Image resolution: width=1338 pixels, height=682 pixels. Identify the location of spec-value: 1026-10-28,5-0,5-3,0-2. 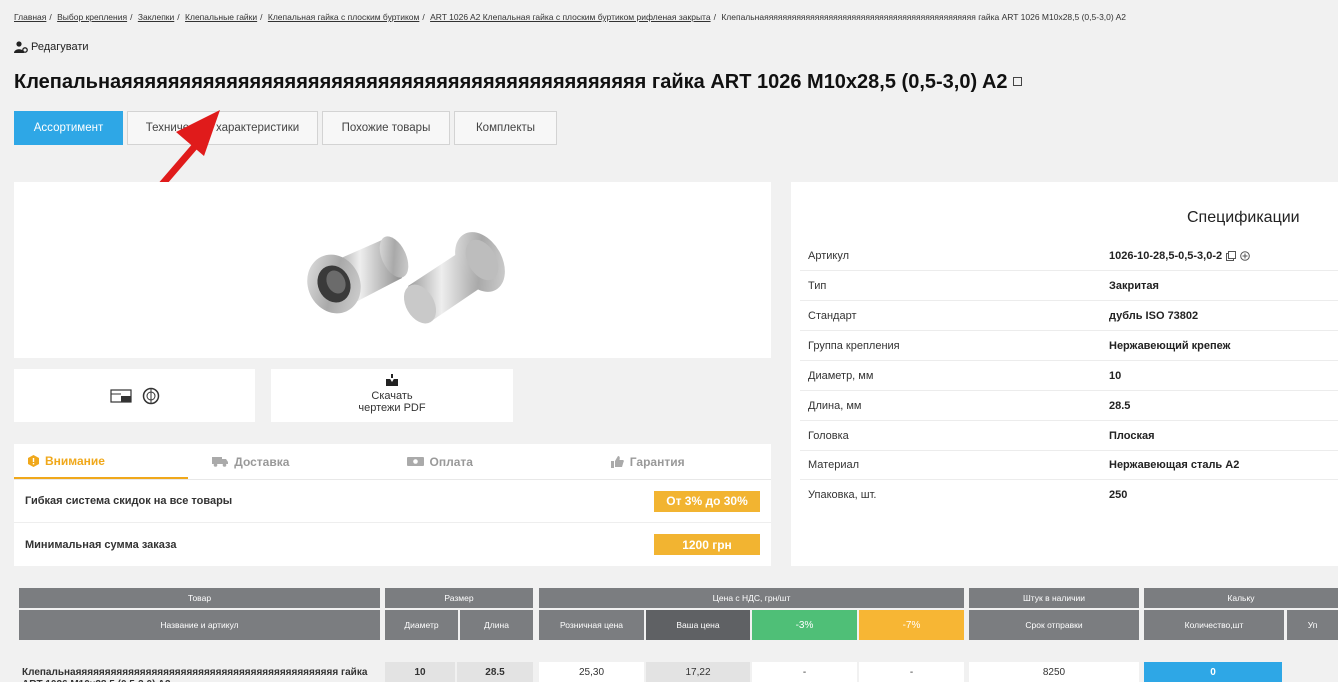
(1166, 255).